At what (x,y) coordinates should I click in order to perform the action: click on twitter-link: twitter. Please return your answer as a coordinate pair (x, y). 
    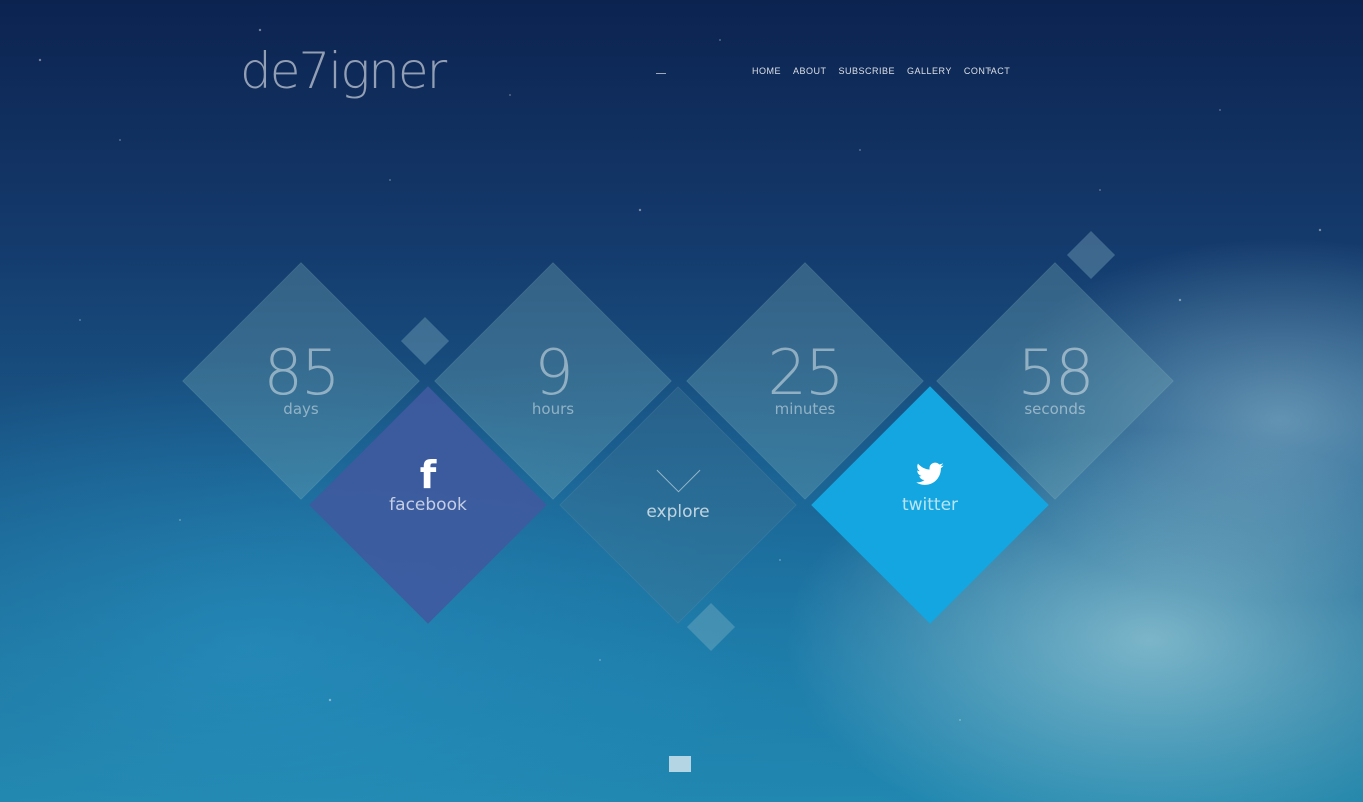
    Looking at the image, I should click on (930, 485).